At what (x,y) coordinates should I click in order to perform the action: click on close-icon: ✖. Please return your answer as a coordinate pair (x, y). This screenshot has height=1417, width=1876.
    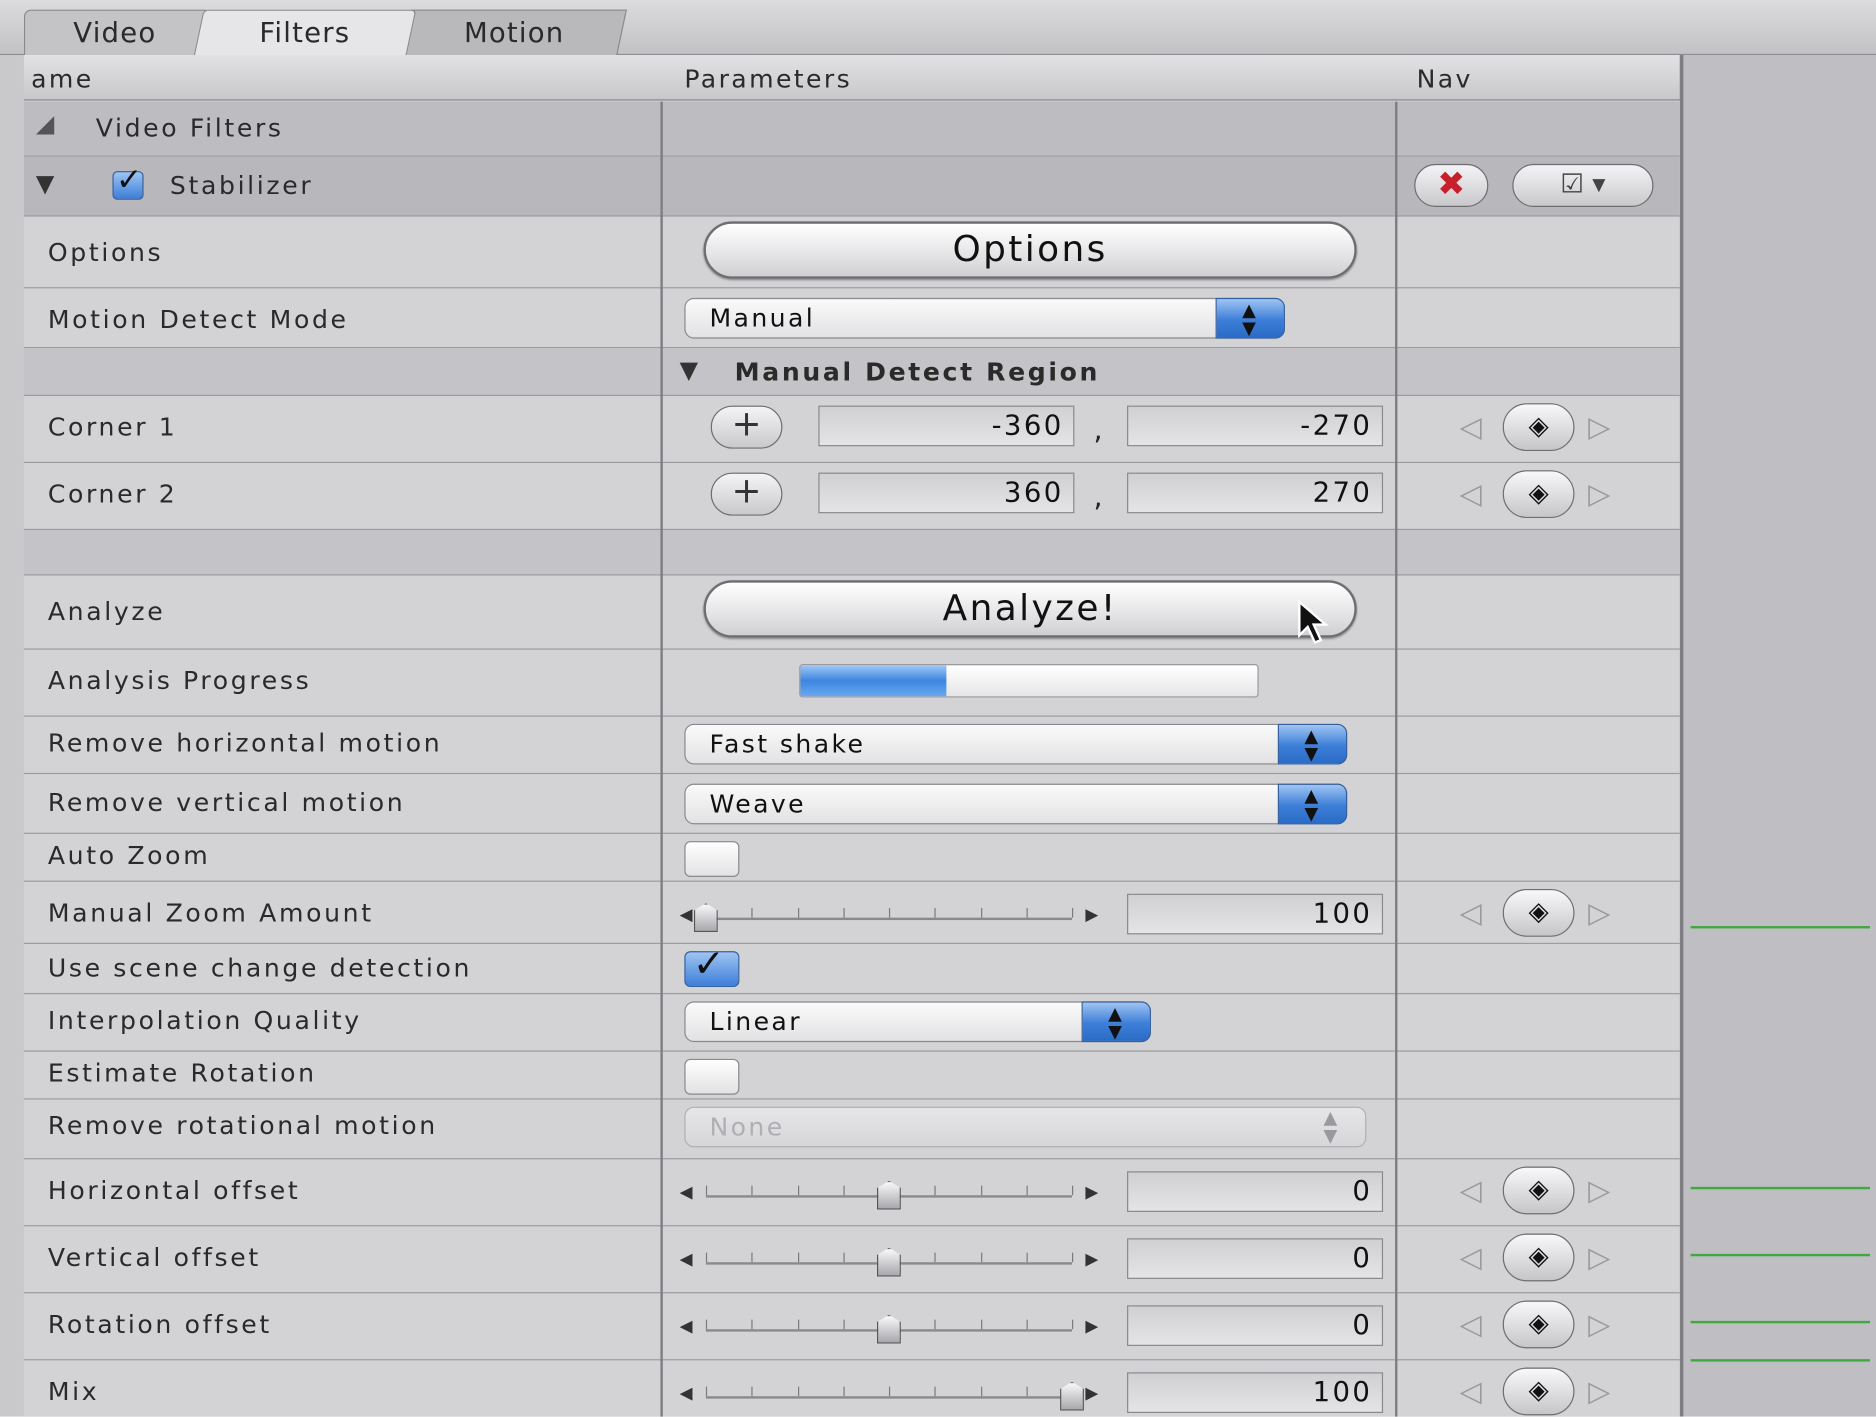
    Looking at the image, I should click on (1451, 183).